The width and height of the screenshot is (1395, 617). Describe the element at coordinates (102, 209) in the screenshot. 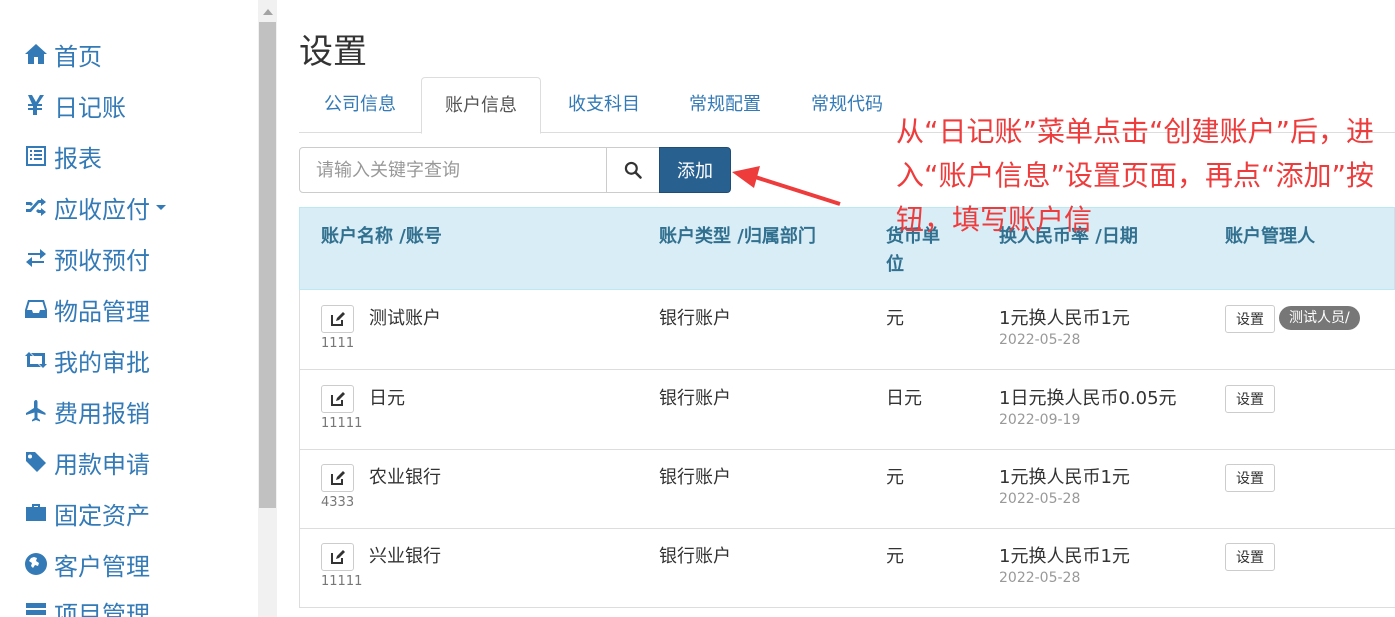

I see `sidebar-item-label: 应收应付` at that location.